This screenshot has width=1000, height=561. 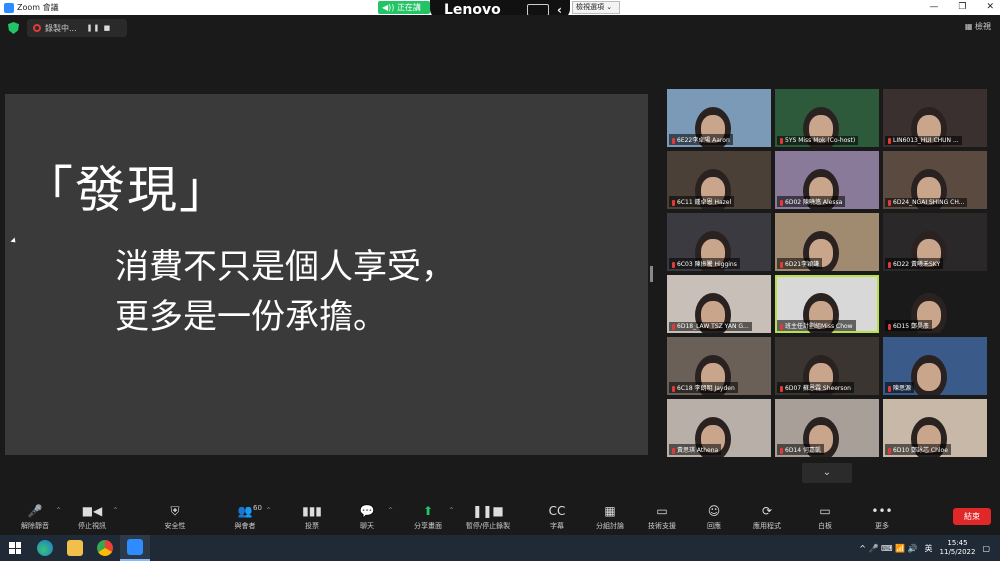 What do you see at coordinates (698, 450) in the screenshot?
I see `participant-name-text: 黃思琪 Athena` at bounding box center [698, 450].